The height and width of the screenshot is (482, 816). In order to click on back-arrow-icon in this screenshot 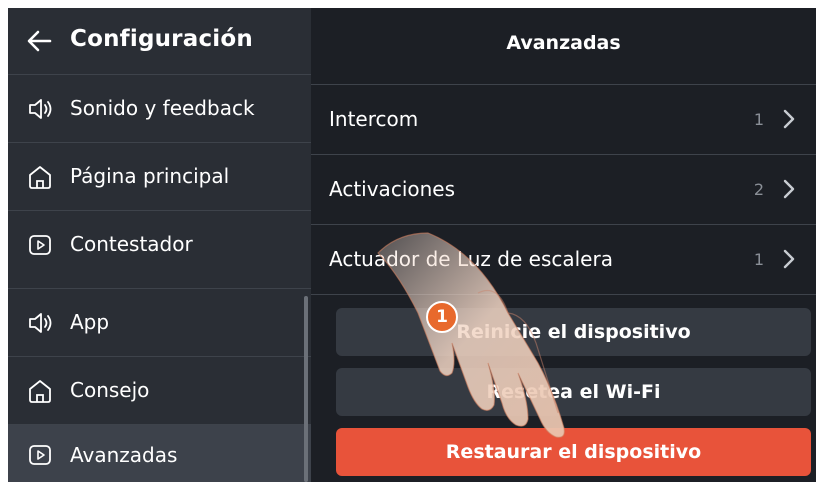, I will do `click(39, 41)`.